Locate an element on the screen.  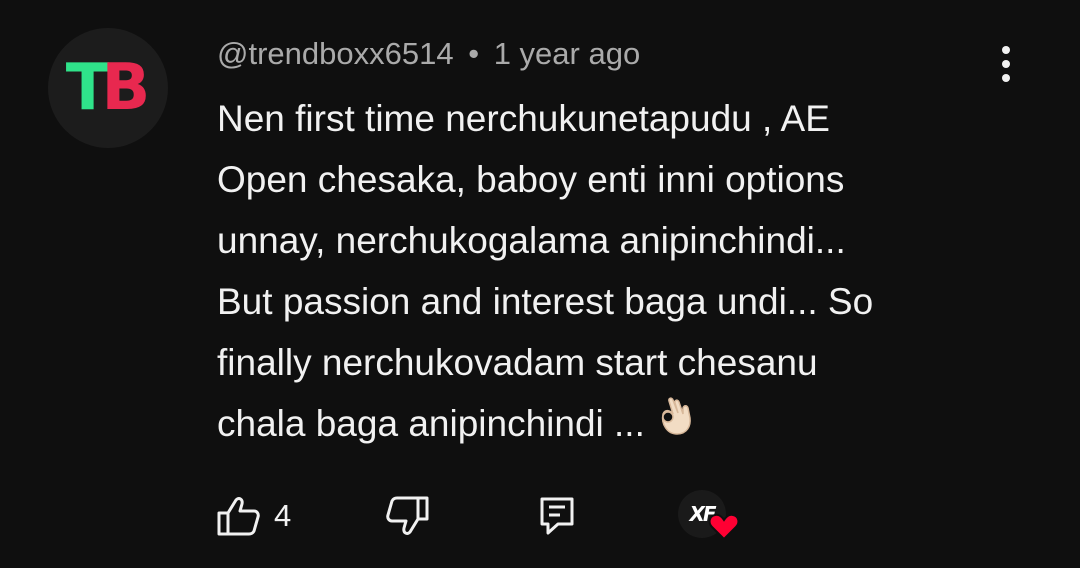
comment-line: finally nerchukovadam start chesanu is located at coordinates (517, 362).